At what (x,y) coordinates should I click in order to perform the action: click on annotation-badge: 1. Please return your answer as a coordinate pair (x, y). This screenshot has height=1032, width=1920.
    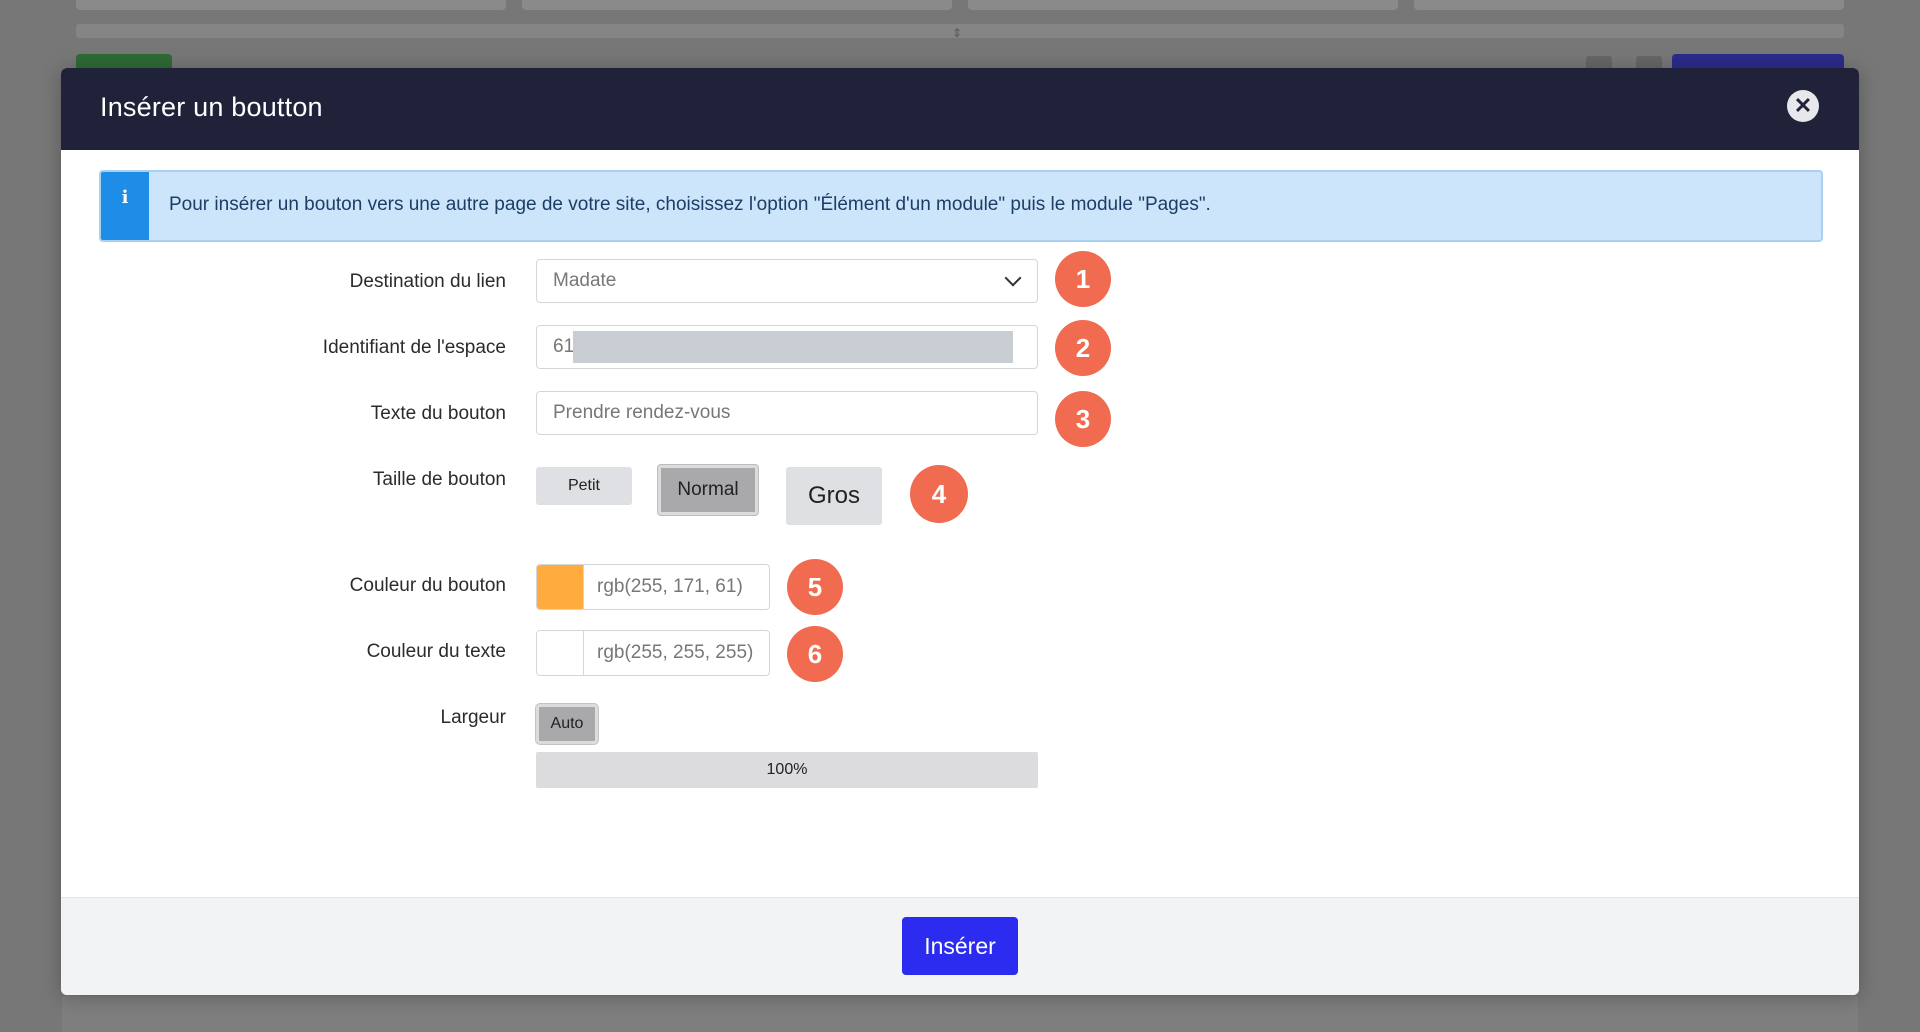
    Looking at the image, I should click on (1083, 279).